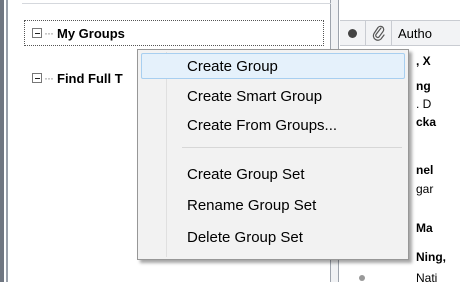 The height and width of the screenshot is (282, 460). I want to click on author-cell: ng, so click(423, 86).